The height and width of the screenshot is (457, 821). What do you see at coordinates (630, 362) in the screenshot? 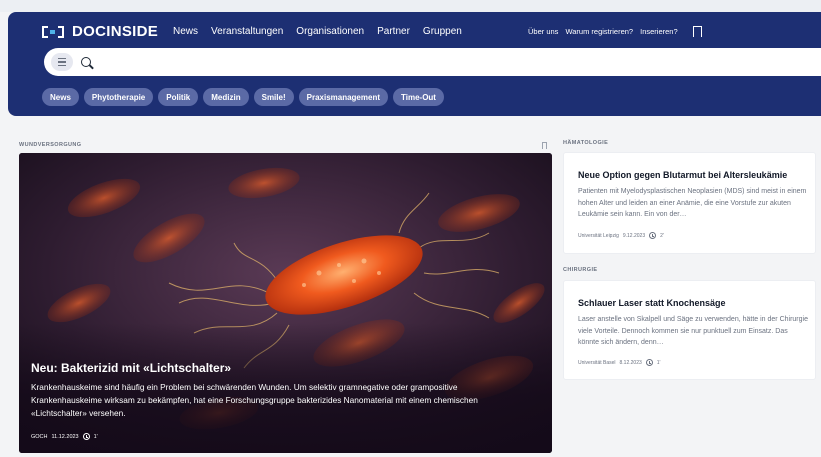
I see `side-article-date: 8.12.2023` at bounding box center [630, 362].